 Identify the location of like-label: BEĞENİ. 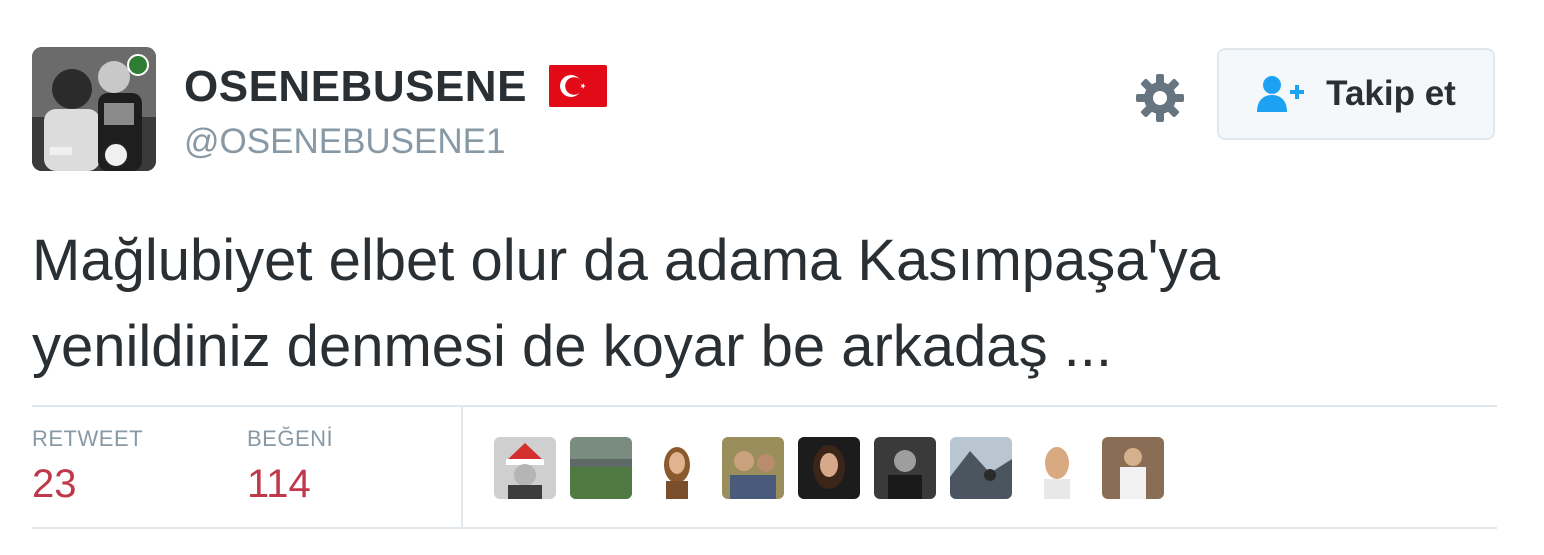
(290, 439).